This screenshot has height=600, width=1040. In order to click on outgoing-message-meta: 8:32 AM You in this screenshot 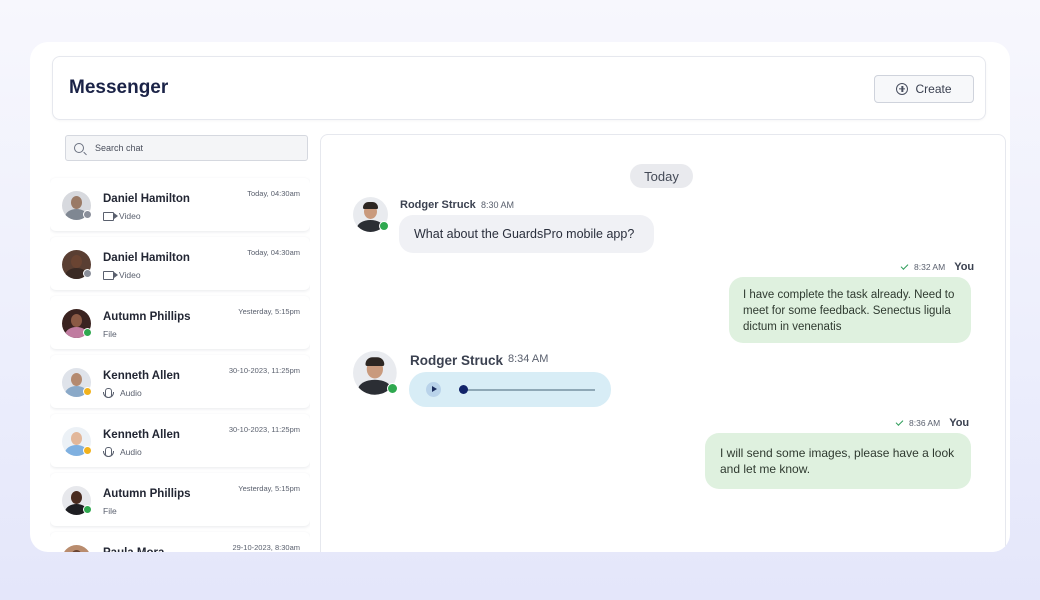, I will do `click(937, 267)`.